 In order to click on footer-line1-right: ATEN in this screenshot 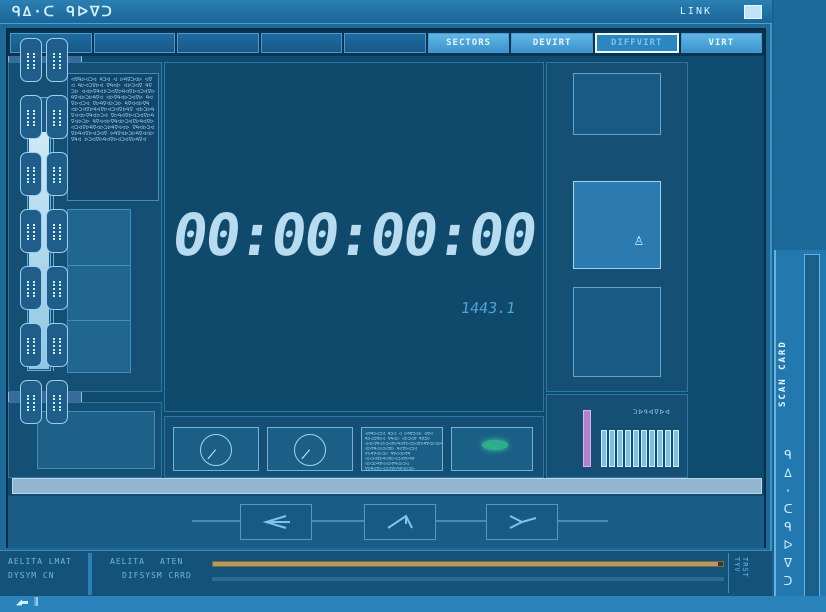, I will do `click(172, 561)`.